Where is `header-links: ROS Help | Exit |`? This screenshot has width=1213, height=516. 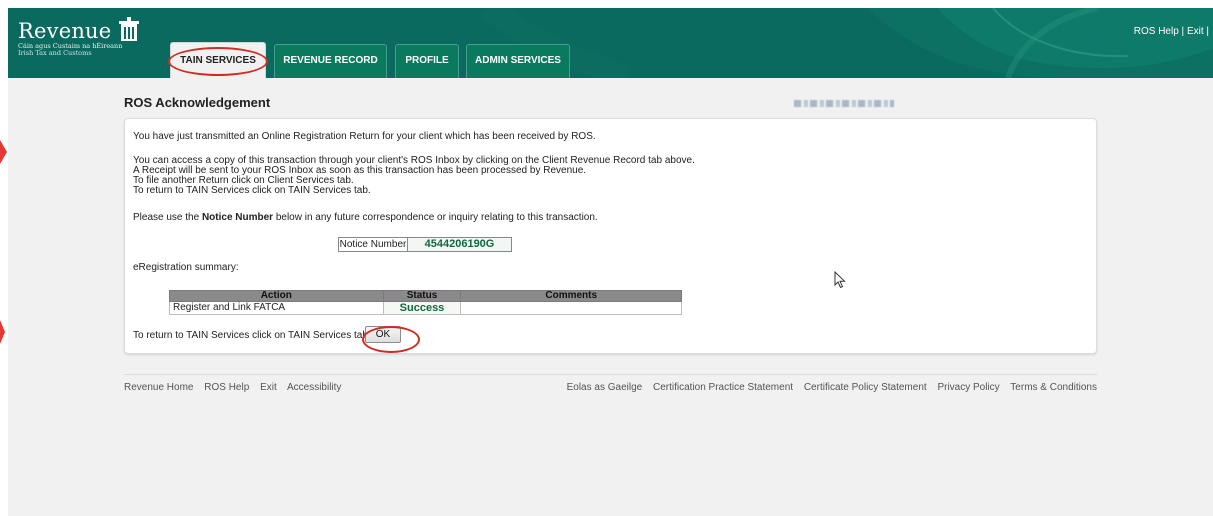
header-links: ROS Help | Exit | is located at coordinates (1171, 31).